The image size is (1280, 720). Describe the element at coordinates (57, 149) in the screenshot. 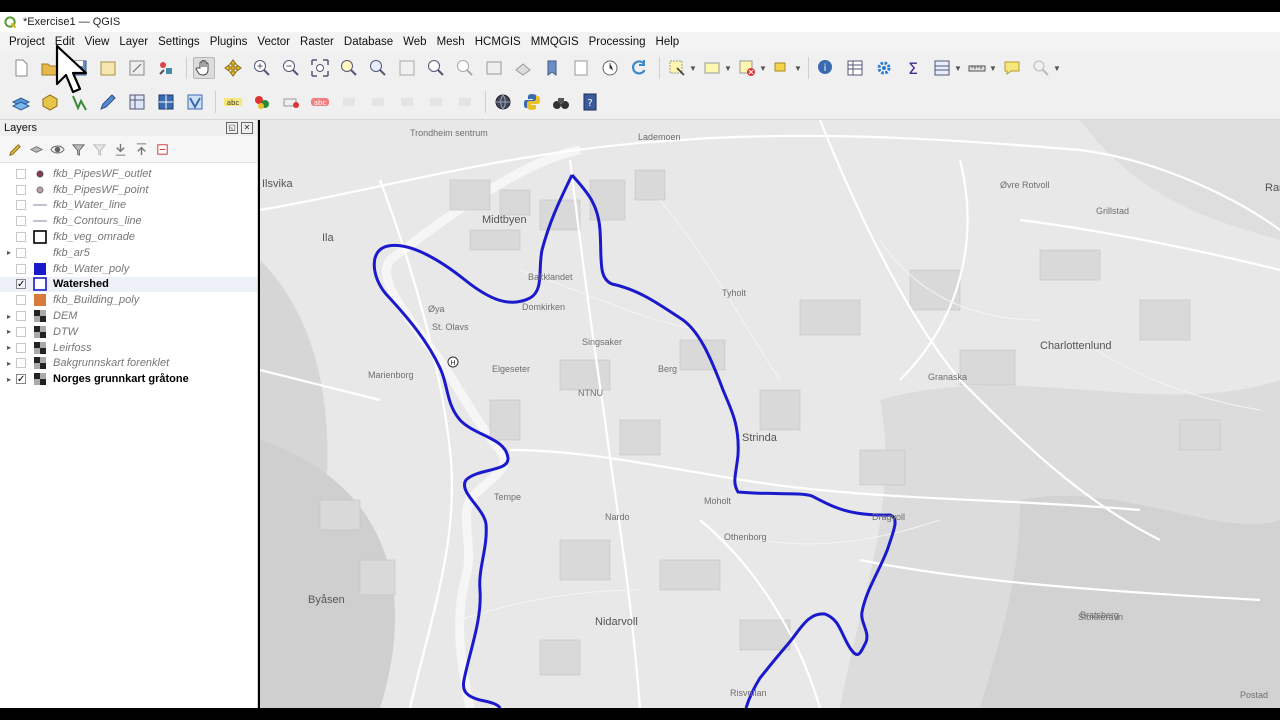

I see `manage-themes-icon` at that location.